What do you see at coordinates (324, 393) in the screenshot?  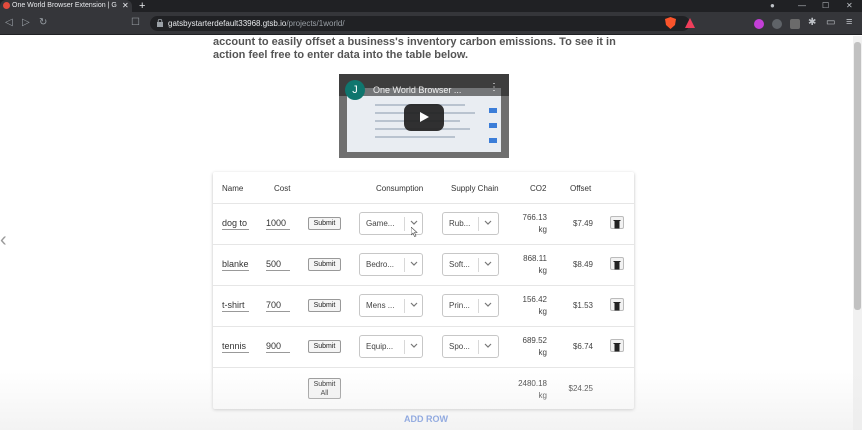 I see `submit-all-label: All` at bounding box center [324, 393].